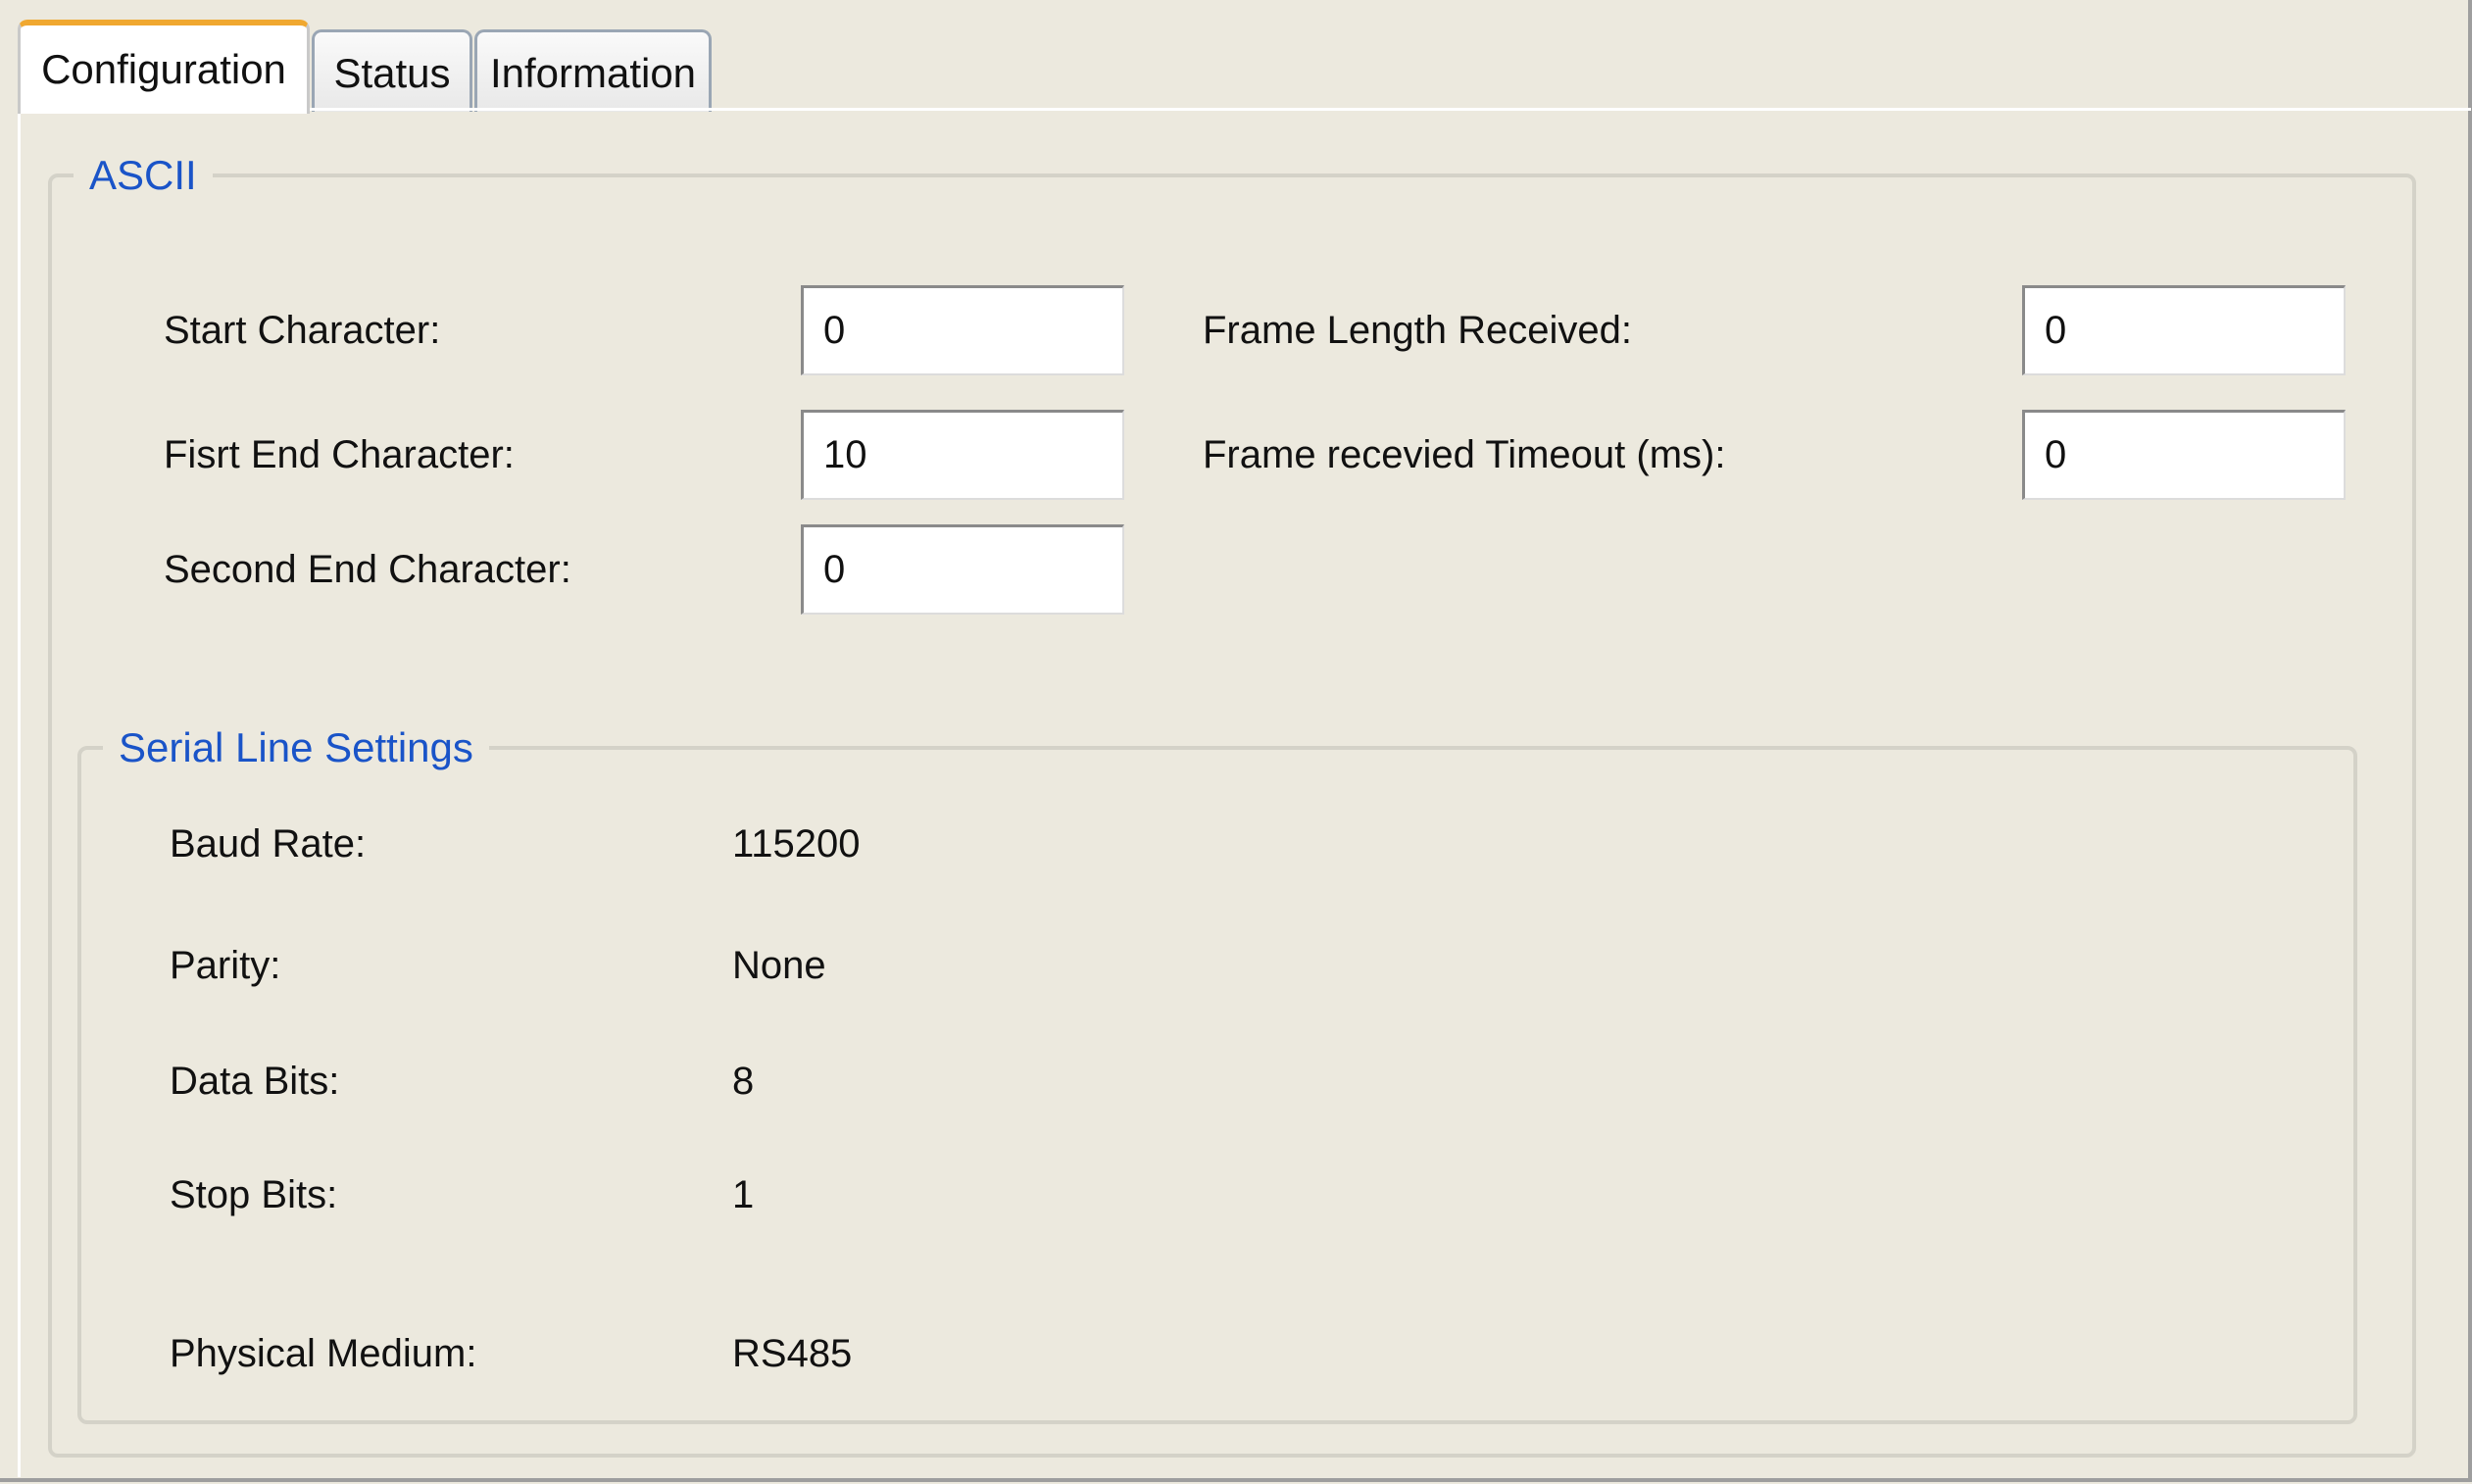 The width and height of the screenshot is (2472, 1484). I want to click on second-end-character-input, so click(962, 569).